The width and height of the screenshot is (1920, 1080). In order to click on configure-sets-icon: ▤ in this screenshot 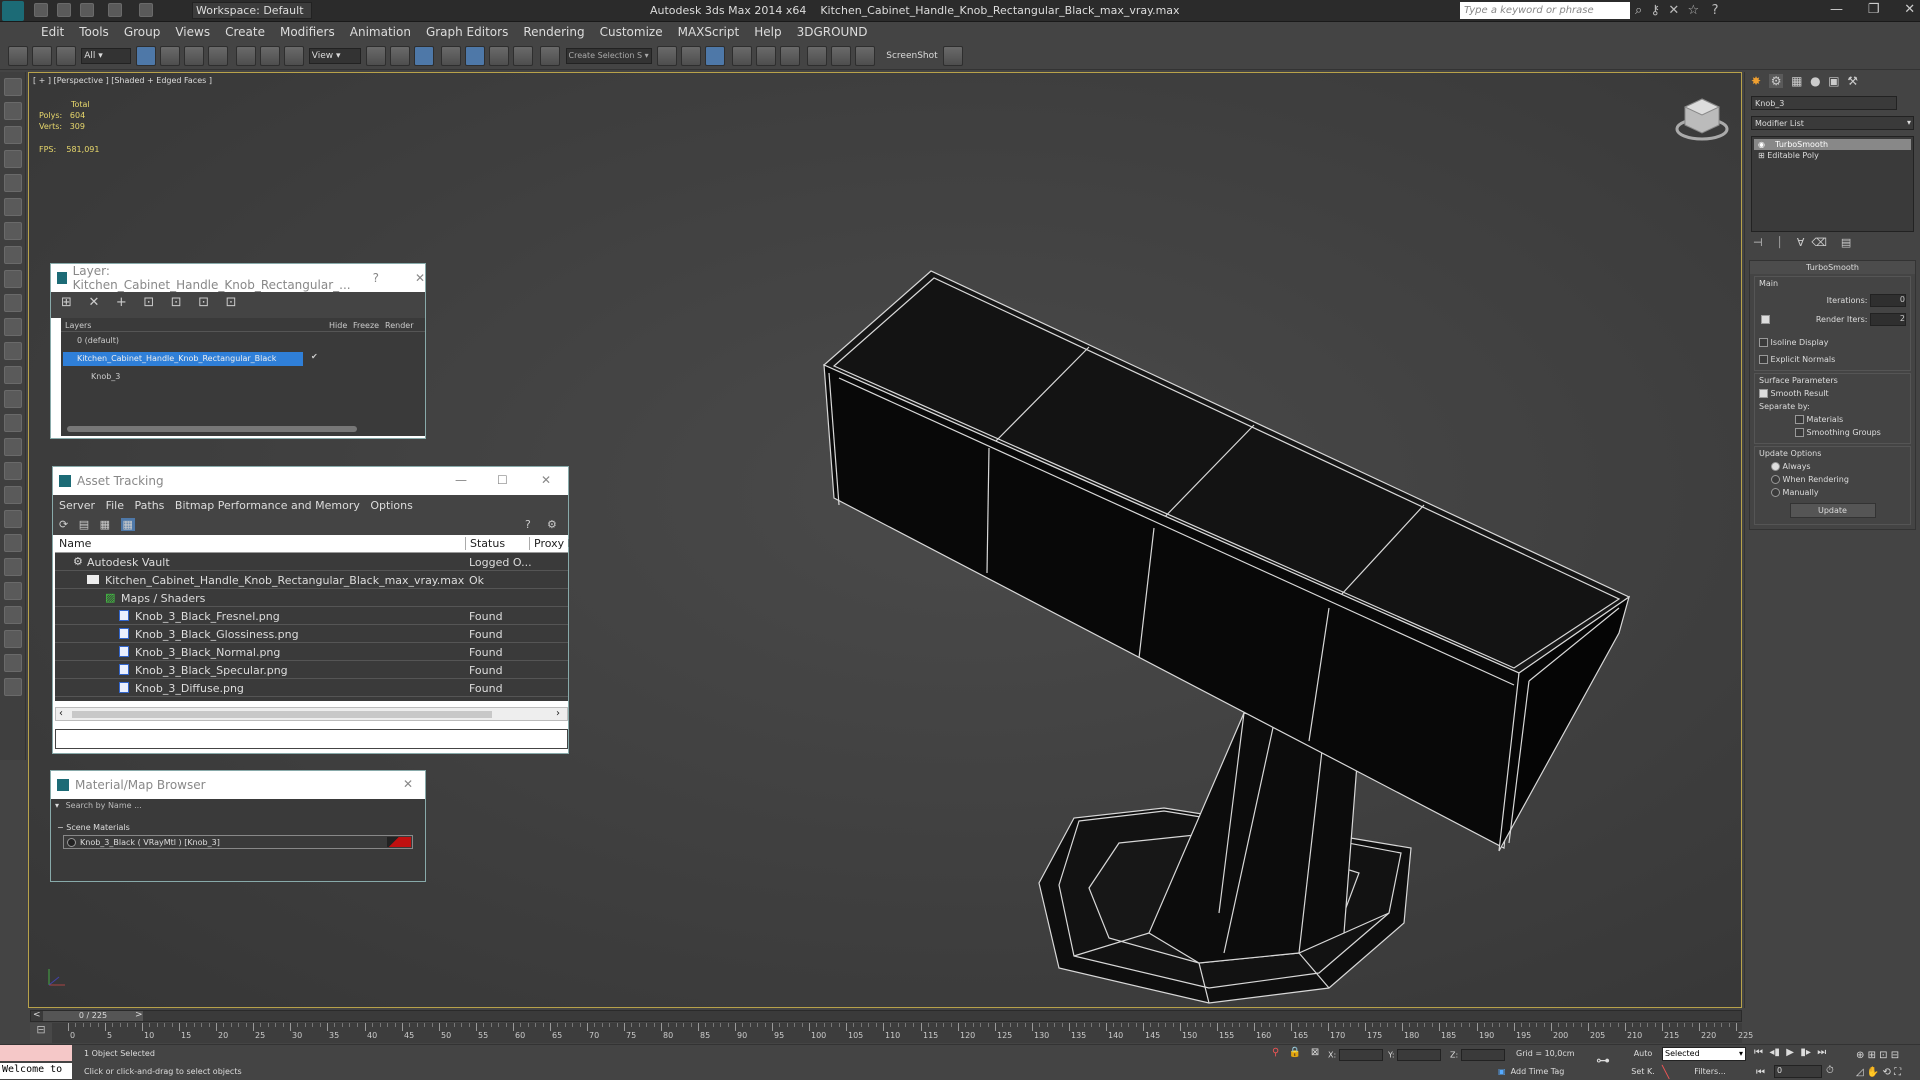, I will do `click(1846, 242)`.